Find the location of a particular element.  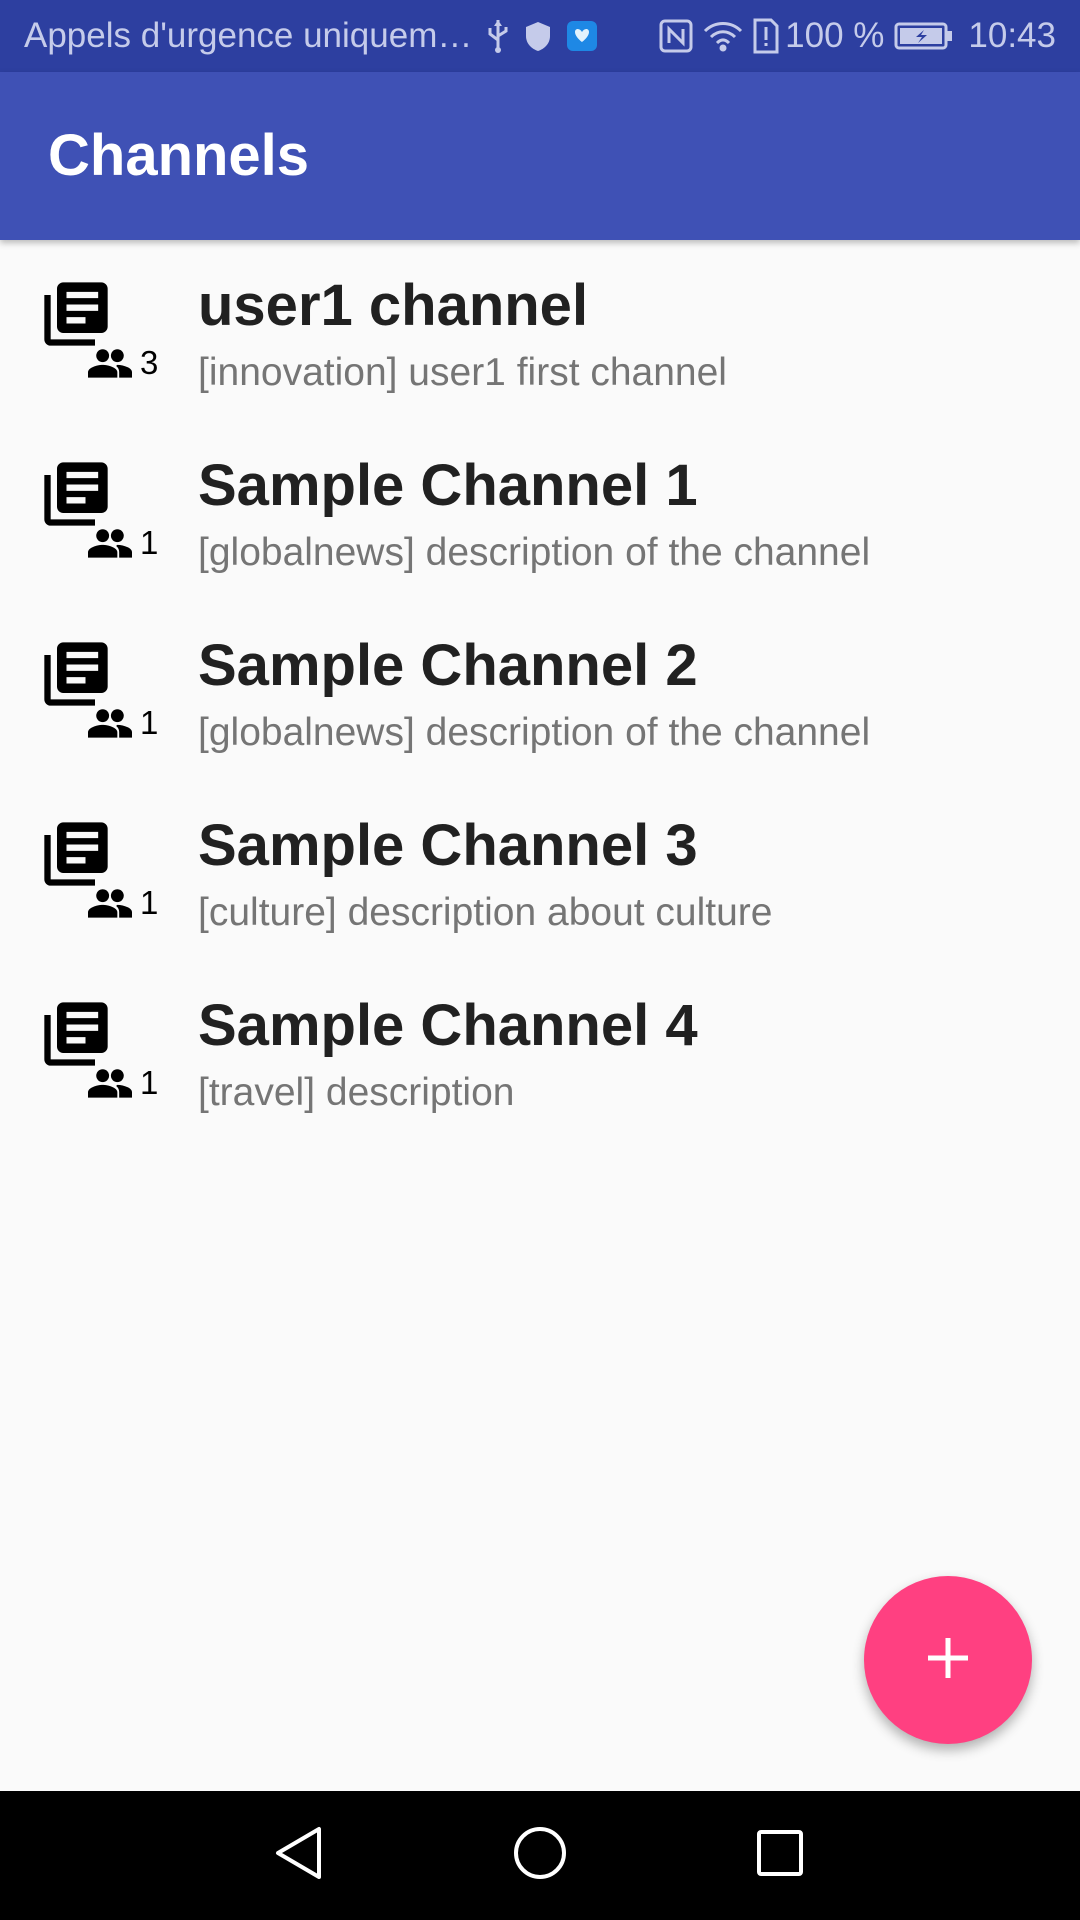

system-nav-bar is located at coordinates (540, 1855).